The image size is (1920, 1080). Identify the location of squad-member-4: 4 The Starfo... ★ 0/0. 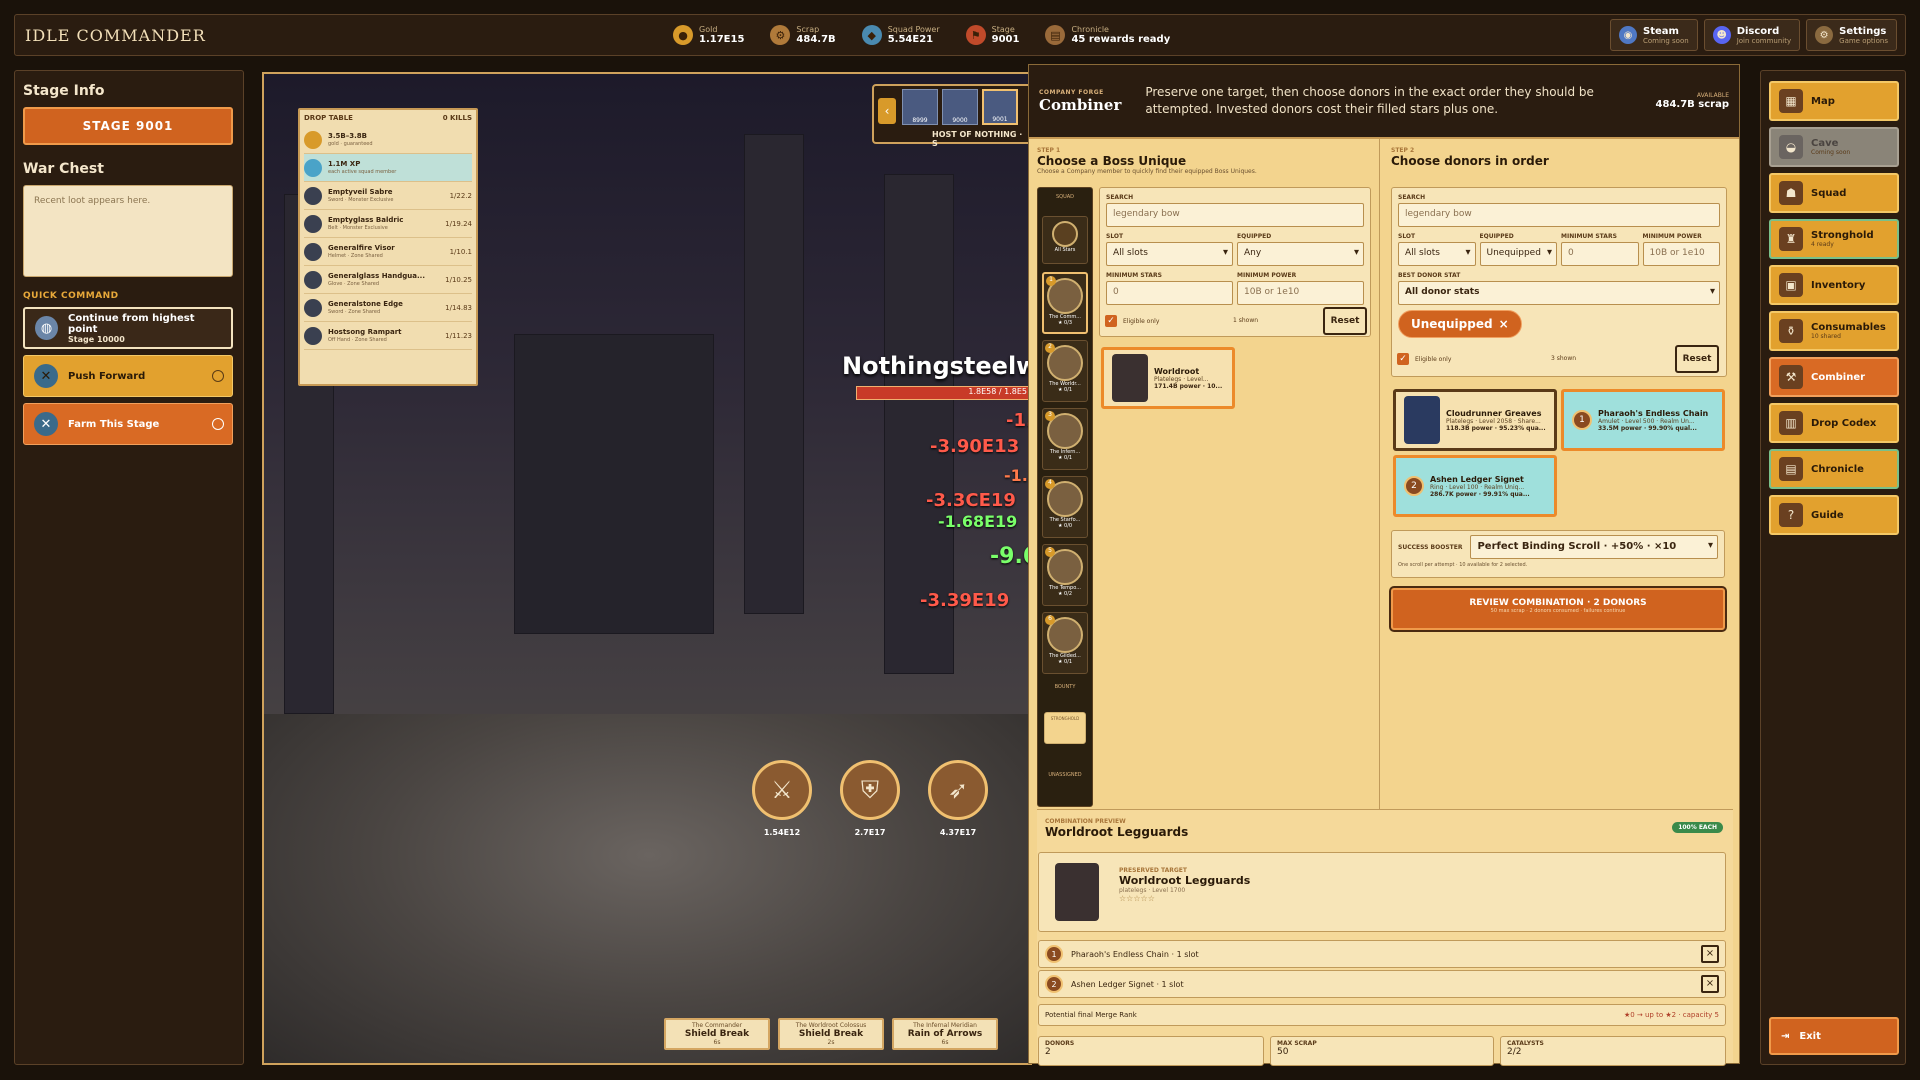
(1065, 507).